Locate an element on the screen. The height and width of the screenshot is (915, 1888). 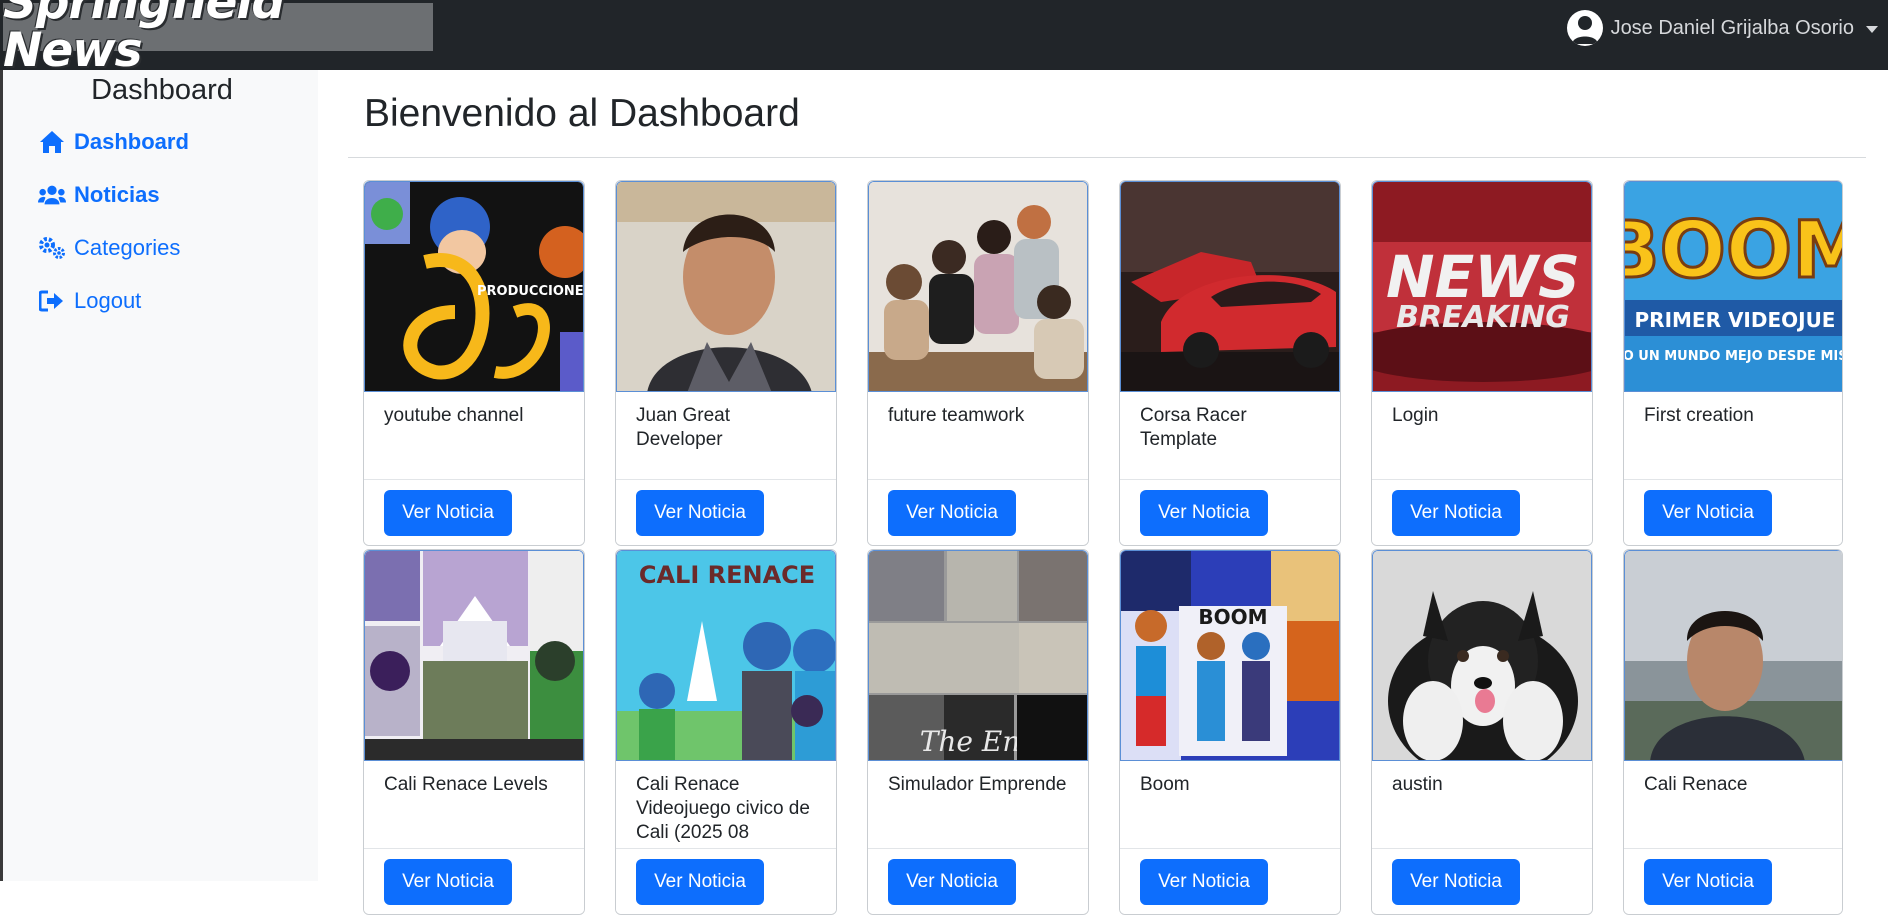
card-title: Boom is located at coordinates (1165, 784).